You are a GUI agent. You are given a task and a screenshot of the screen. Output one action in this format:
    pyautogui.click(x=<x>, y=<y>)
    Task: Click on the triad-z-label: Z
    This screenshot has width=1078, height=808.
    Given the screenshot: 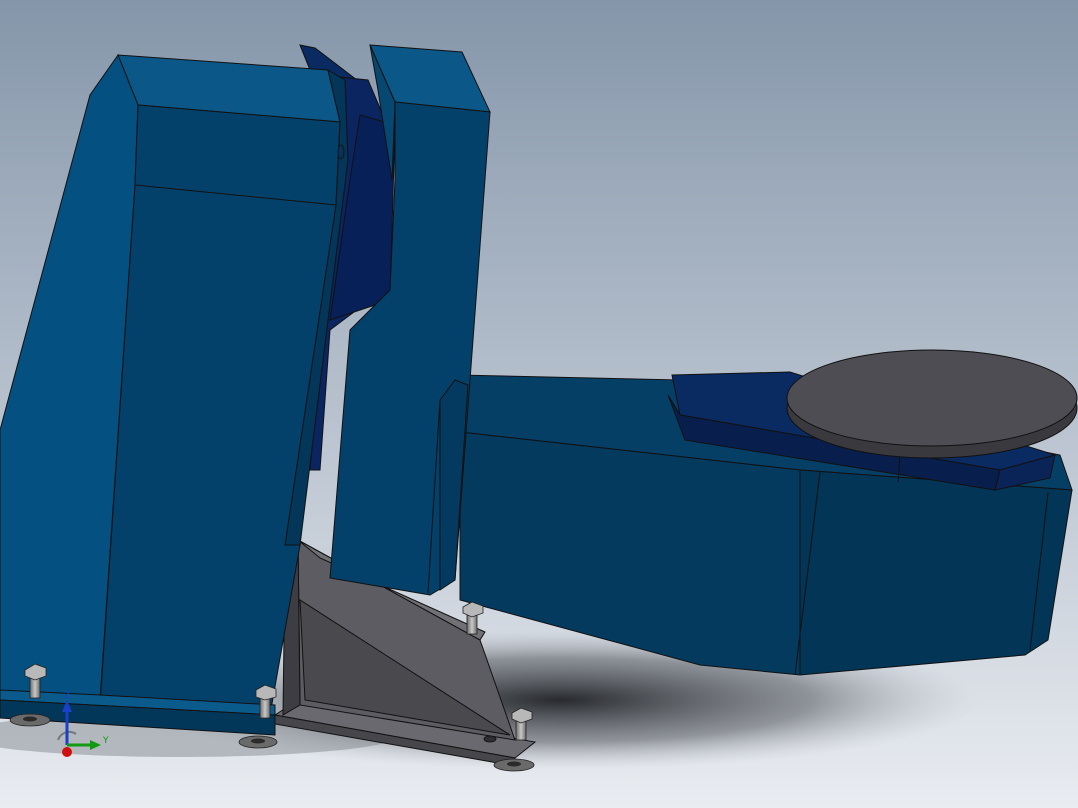 What is the action you would take?
    pyautogui.click(x=67, y=696)
    